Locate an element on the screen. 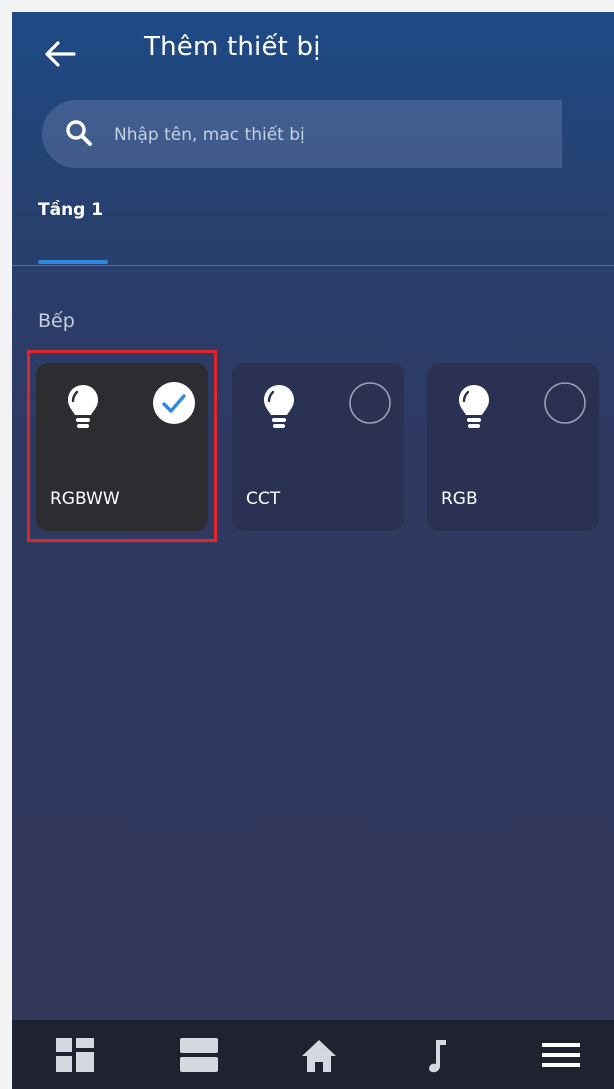 This screenshot has height=1089, width=614. tab-tang-1: Tầng 1 is located at coordinates (70, 210).